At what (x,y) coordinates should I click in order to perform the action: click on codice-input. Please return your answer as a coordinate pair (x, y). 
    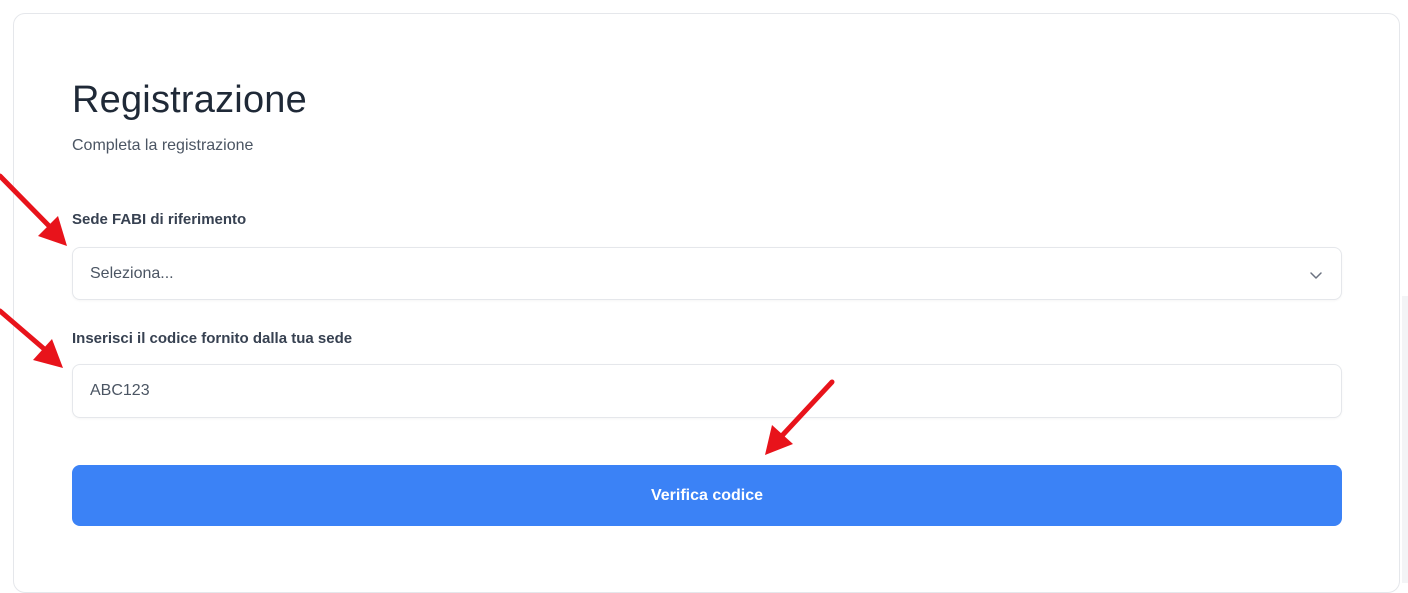
    Looking at the image, I should click on (707, 391).